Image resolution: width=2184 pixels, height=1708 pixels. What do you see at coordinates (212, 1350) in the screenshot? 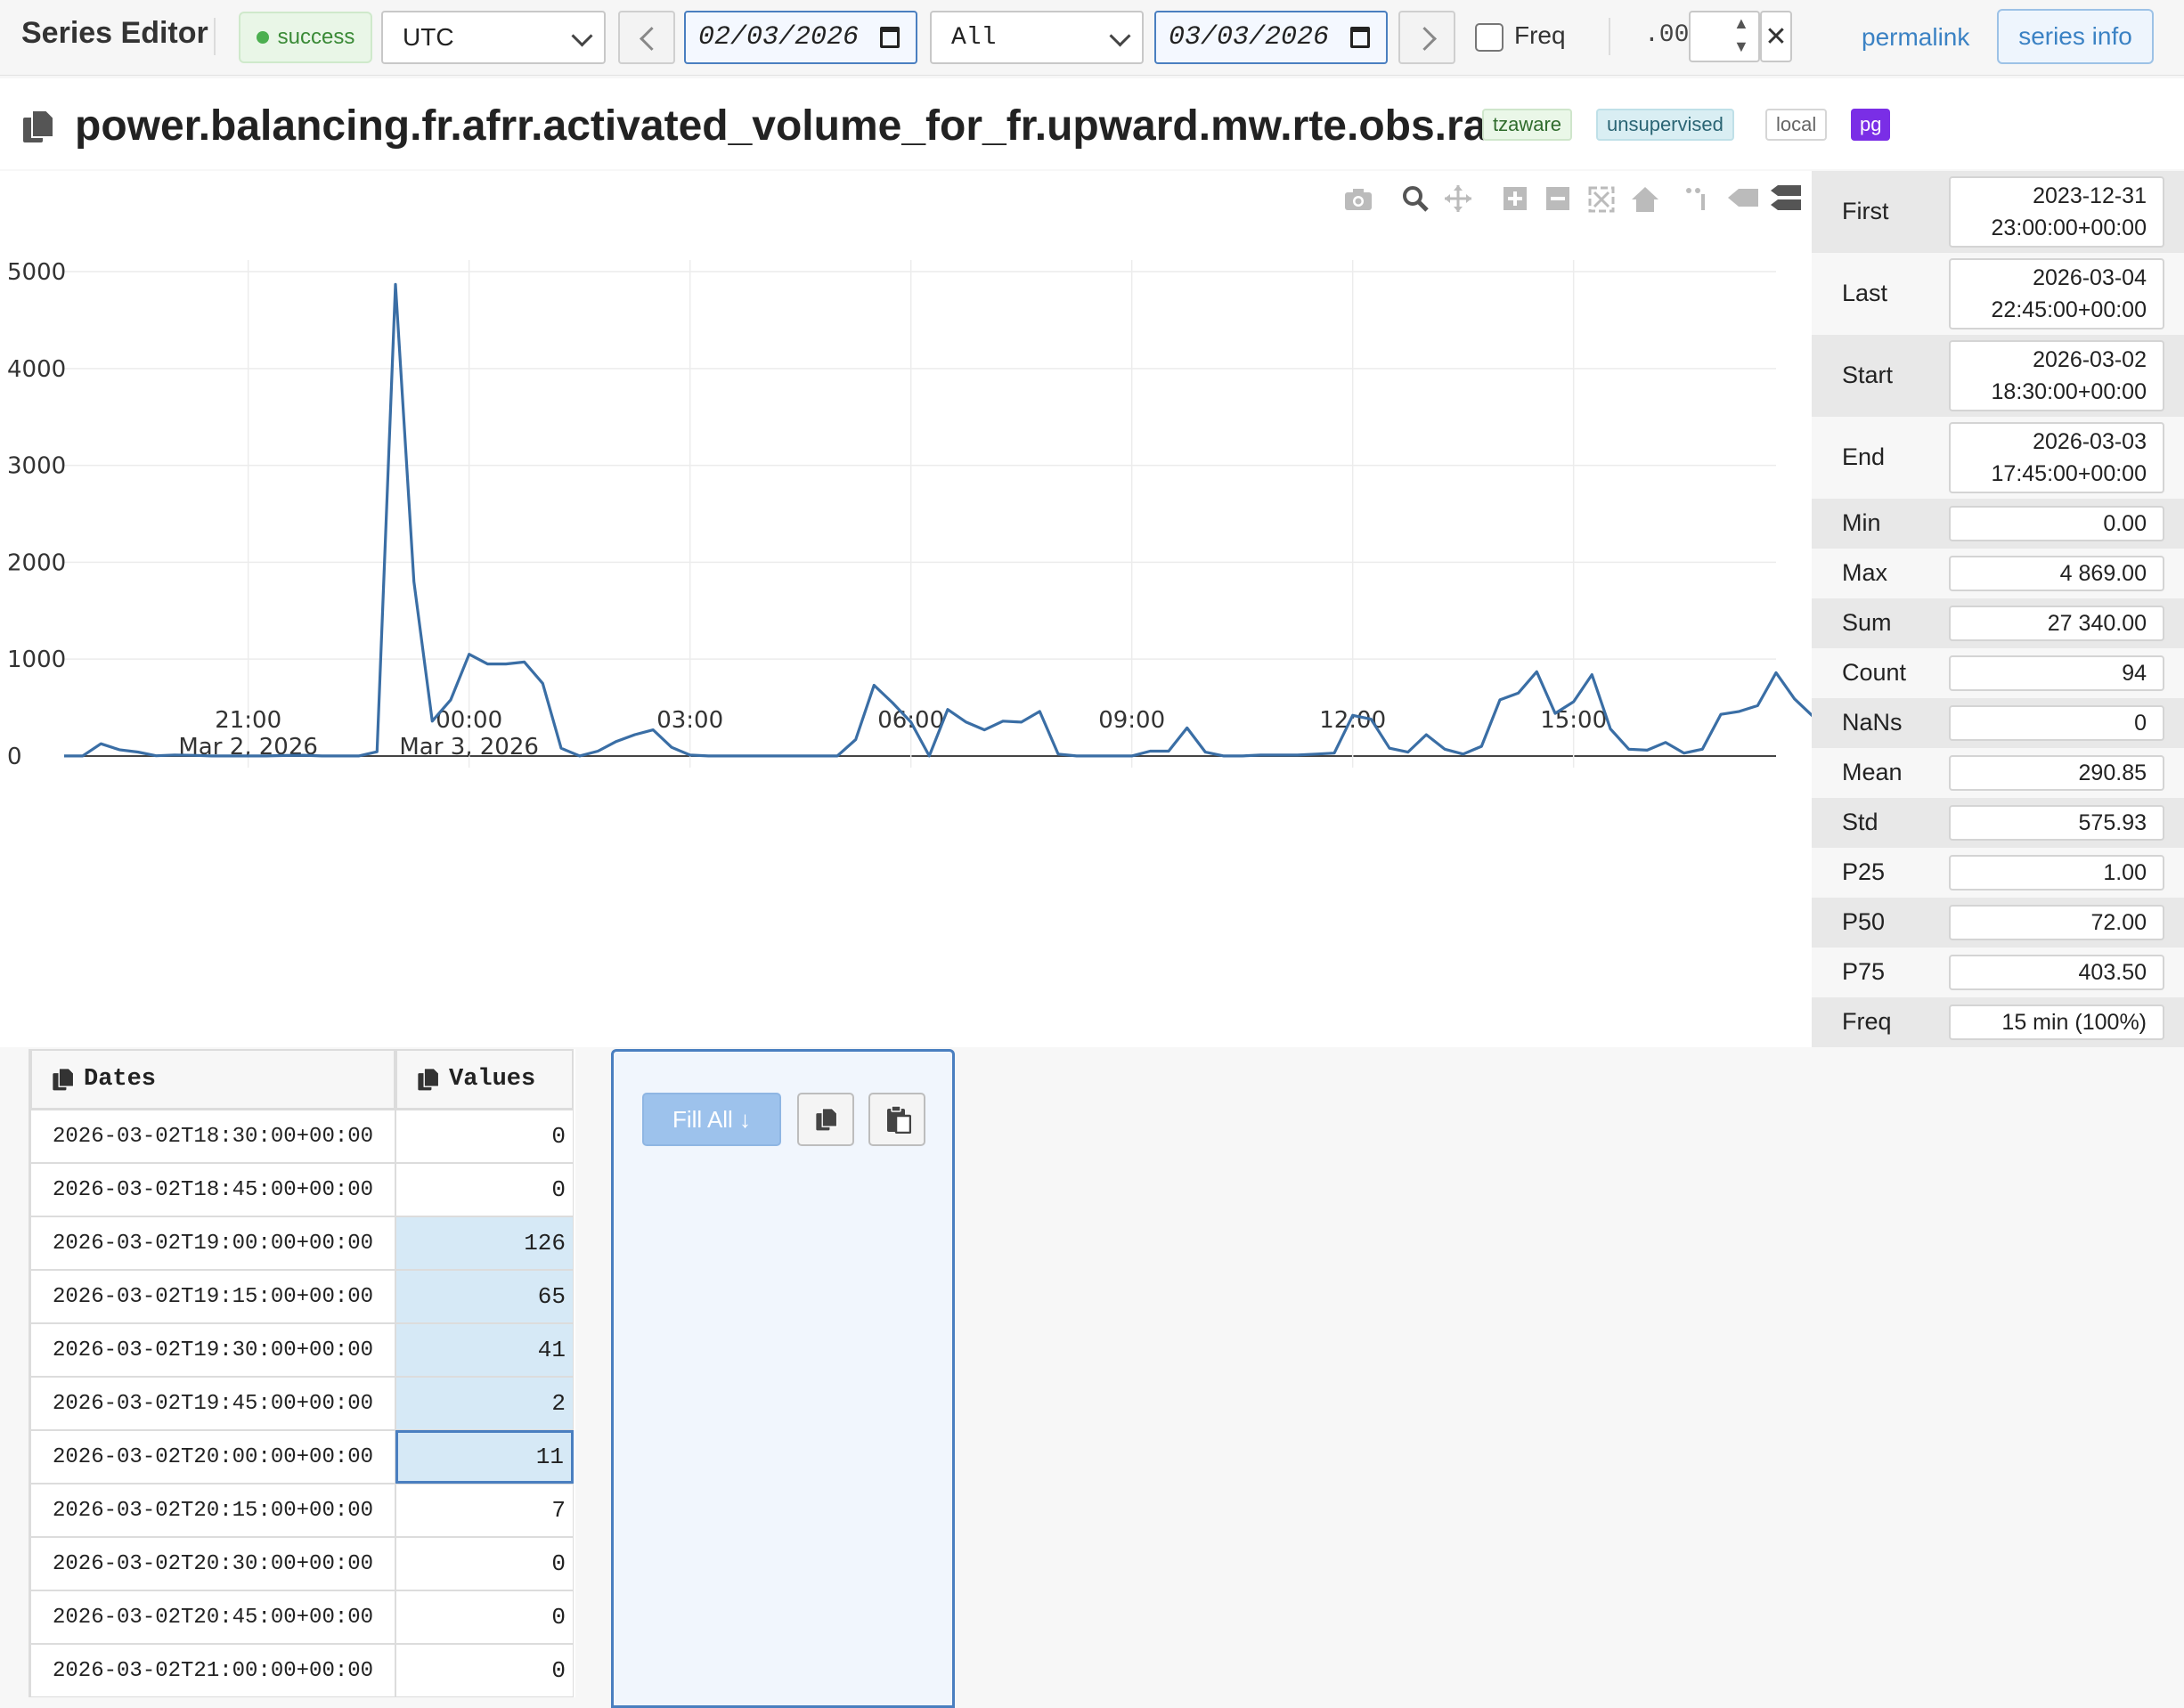
I see `date-cell: 2026-03-02T19:30:00+00:00` at bounding box center [212, 1350].